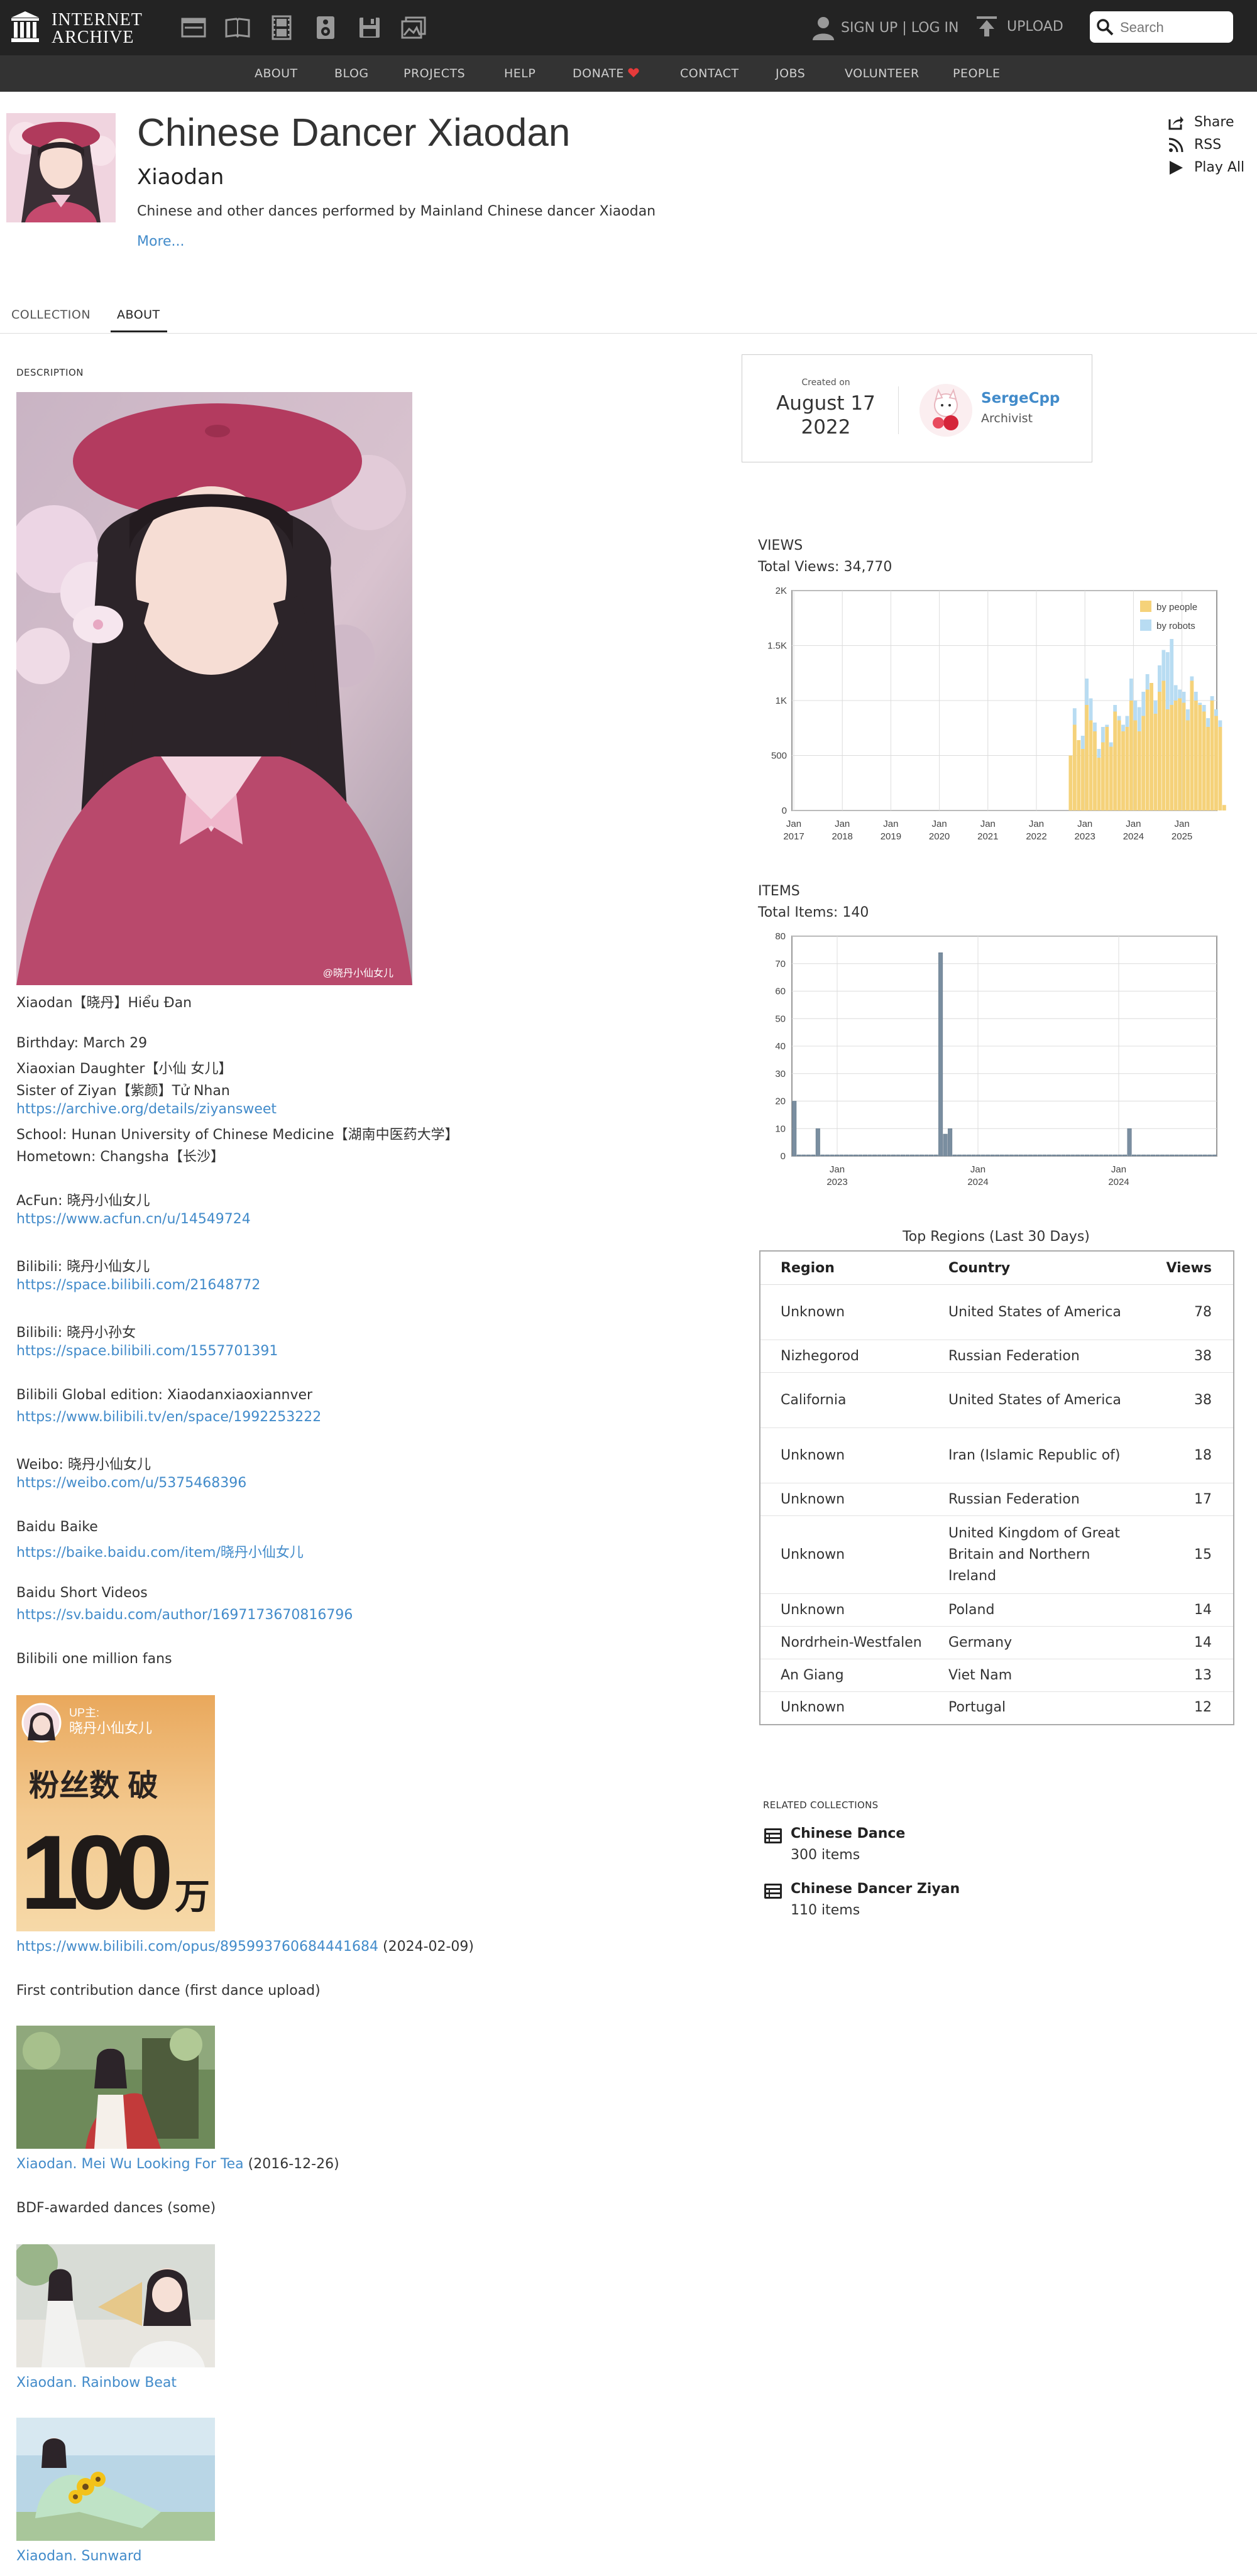 The height and width of the screenshot is (2576, 1257). I want to click on baidu-baike-link: https://baike.baidu.com/item/晓丹小仙女儿, so click(160, 1553).